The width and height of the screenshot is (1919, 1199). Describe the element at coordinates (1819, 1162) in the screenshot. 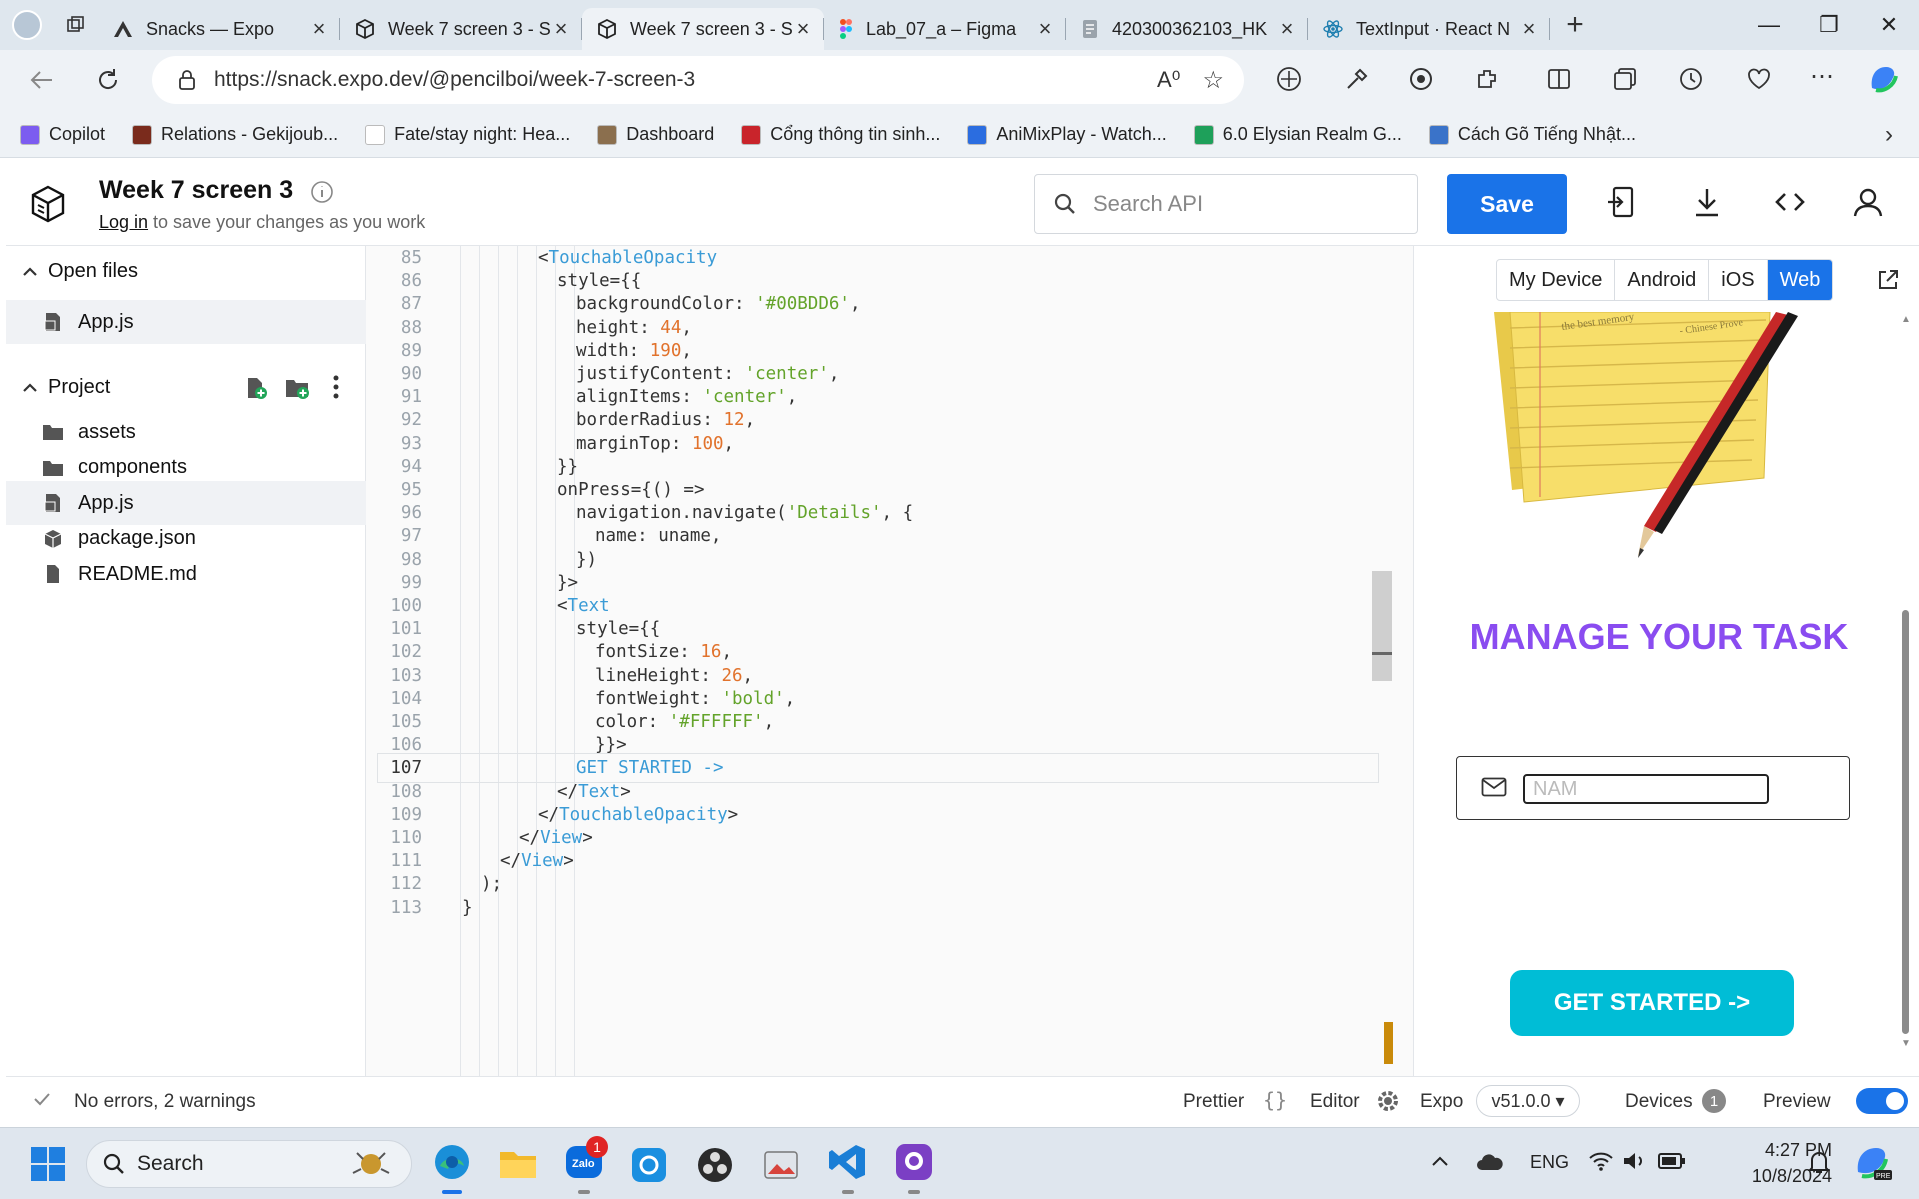

I see `notification-bell-icon` at that location.